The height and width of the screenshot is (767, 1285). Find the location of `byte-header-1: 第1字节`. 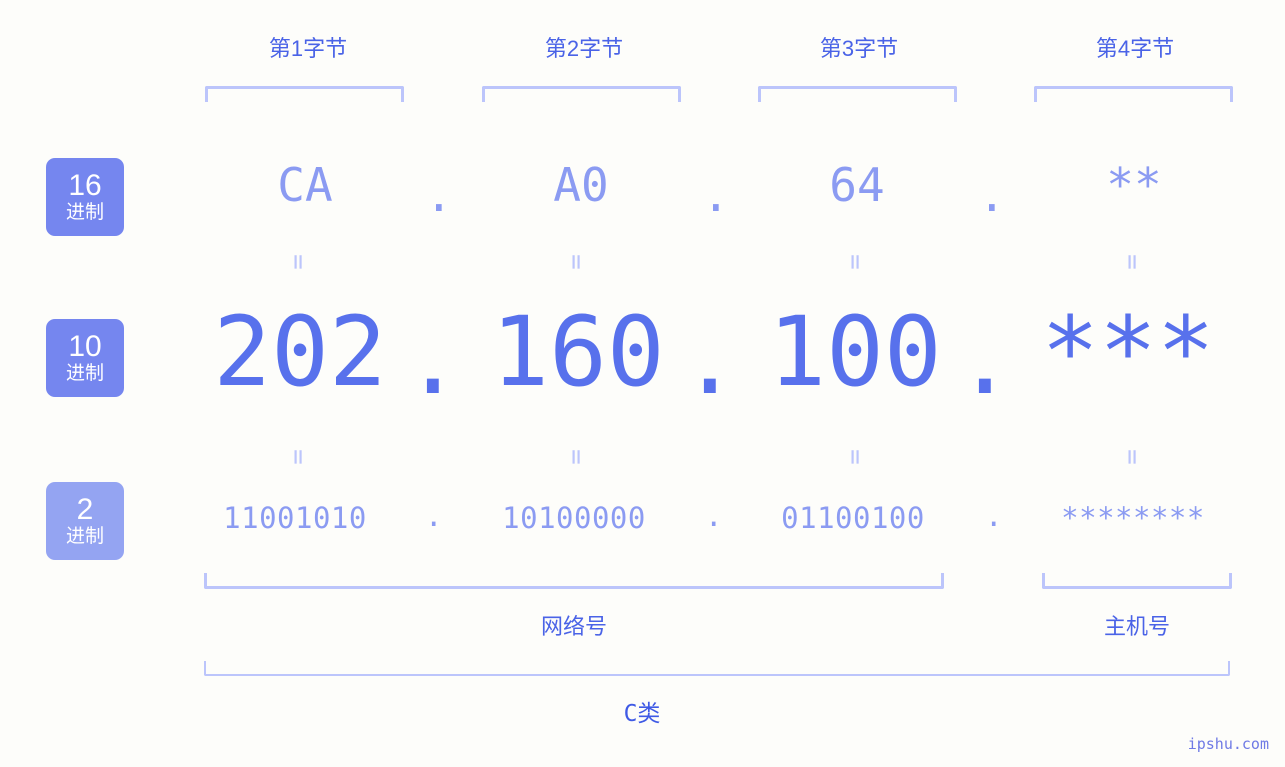

byte-header-1: 第1字节 is located at coordinates (308, 48).